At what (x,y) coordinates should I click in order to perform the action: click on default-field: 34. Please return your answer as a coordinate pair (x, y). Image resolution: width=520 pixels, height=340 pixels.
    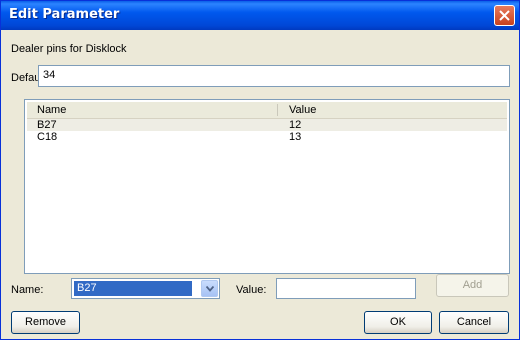
    Looking at the image, I should click on (274, 76).